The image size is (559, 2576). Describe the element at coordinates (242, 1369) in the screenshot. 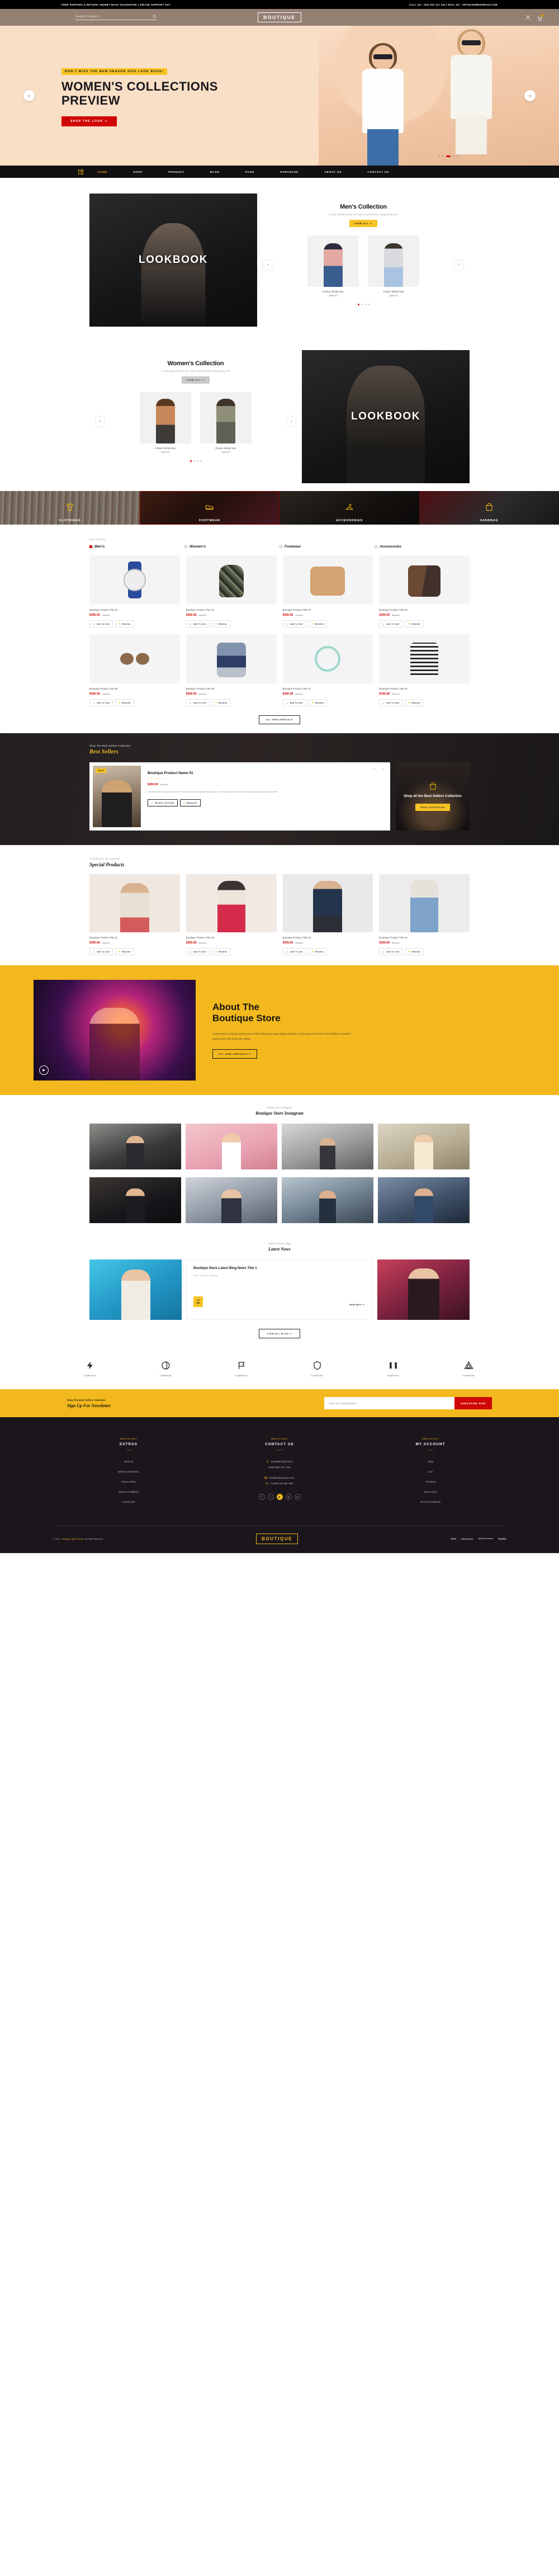

I see `brand-logo-3: COMPANY` at that location.